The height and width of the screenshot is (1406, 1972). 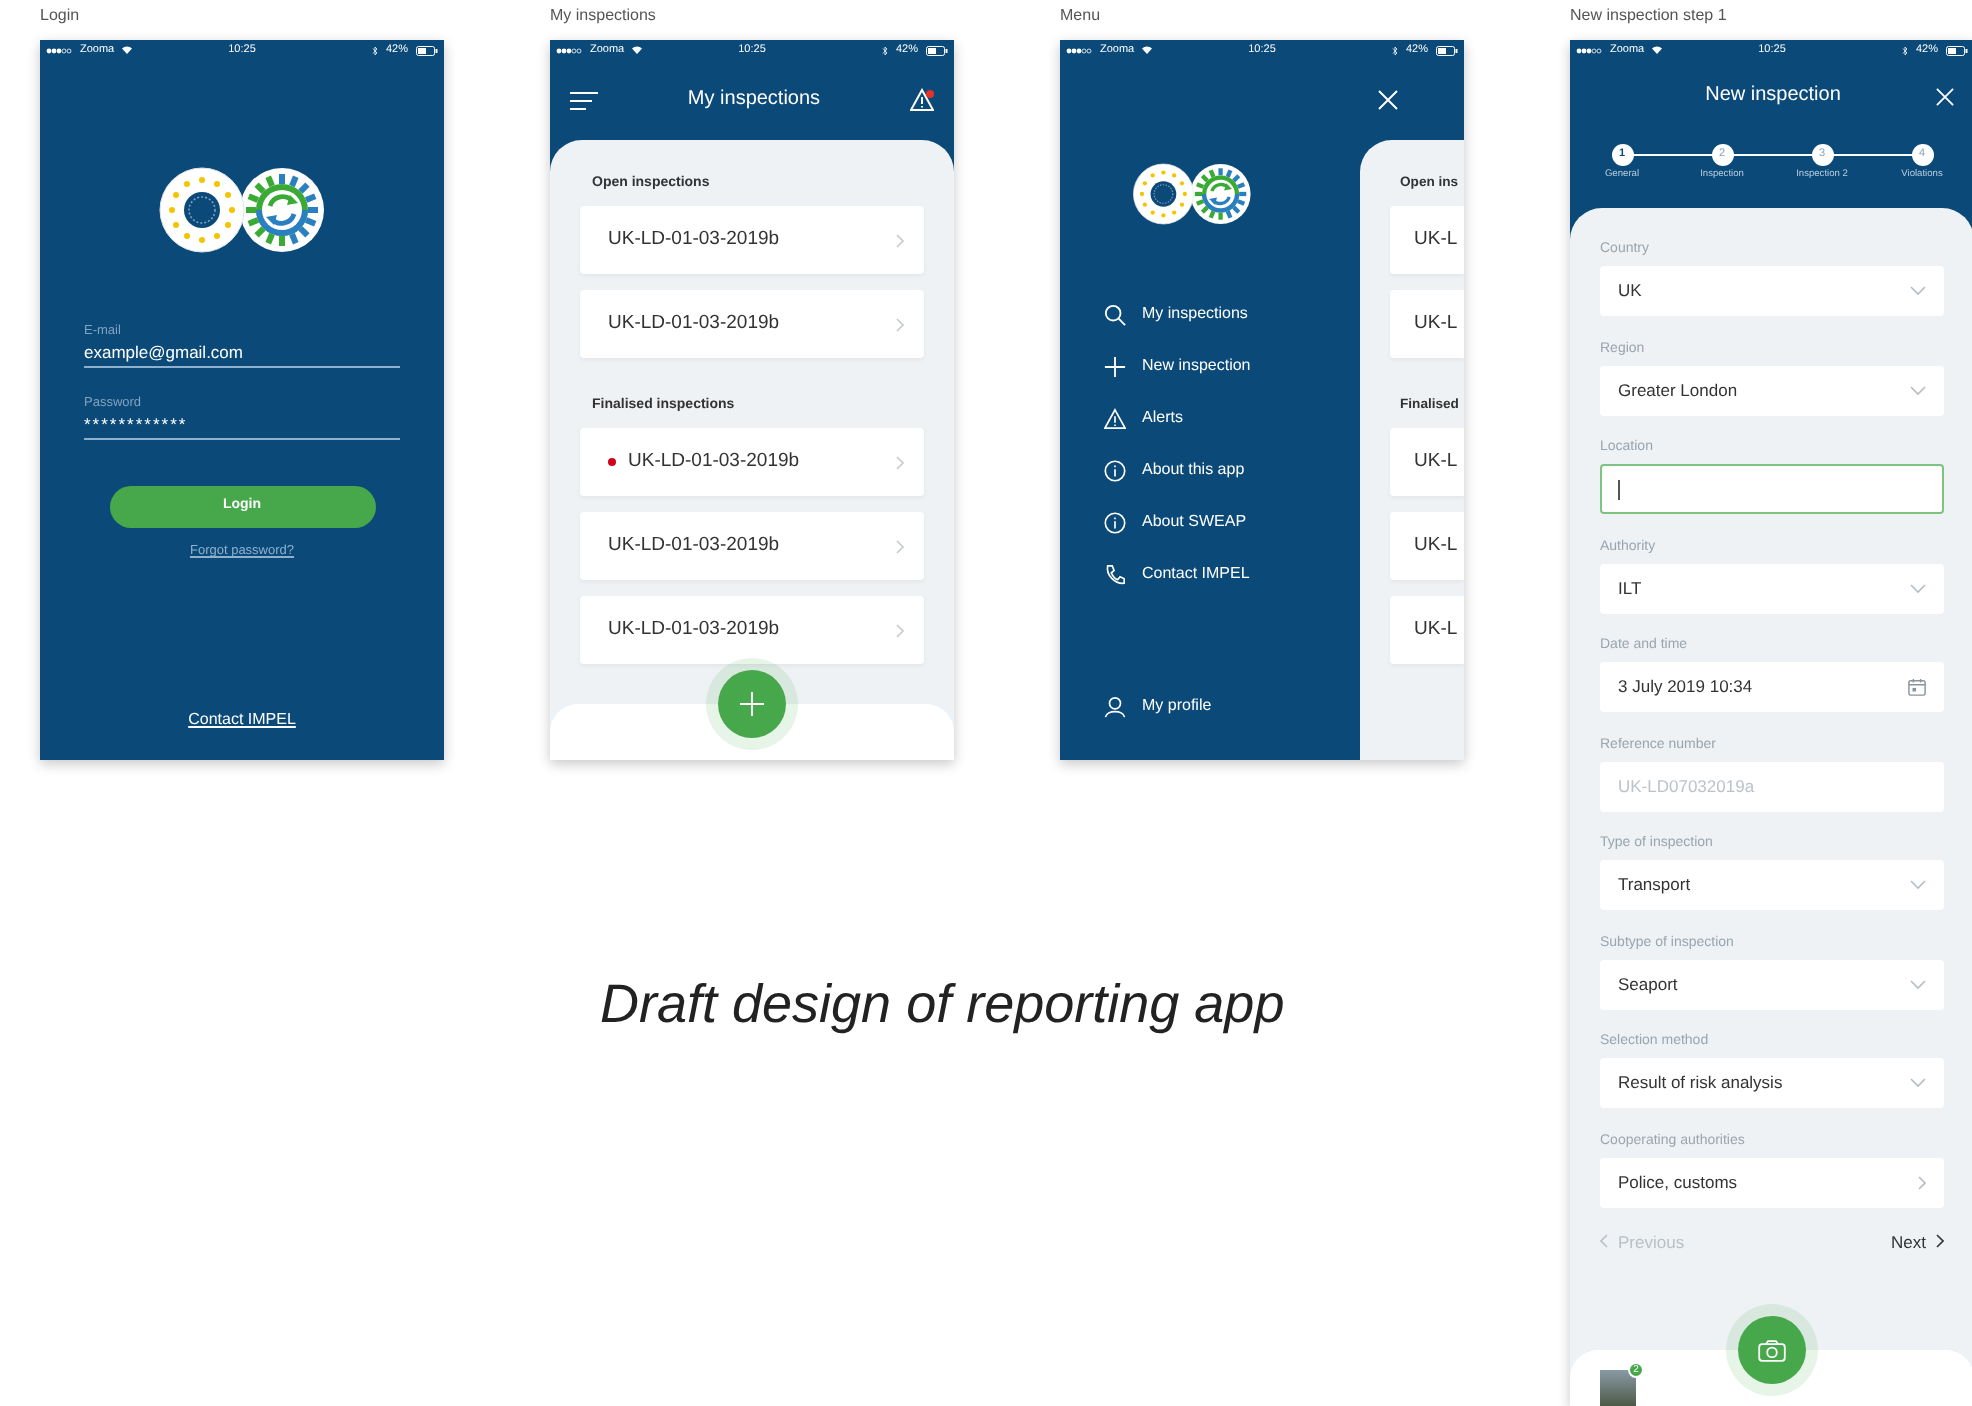 What do you see at coordinates (1210, 574) in the screenshot?
I see `menu-item: Contact IMPEL` at bounding box center [1210, 574].